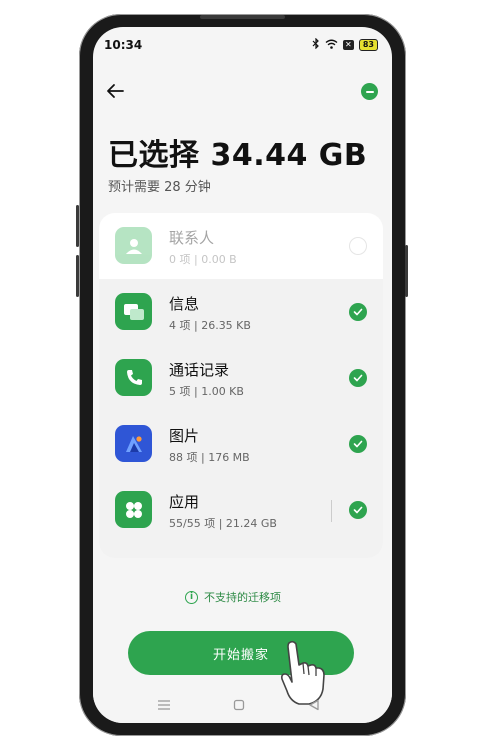 The width and height of the screenshot is (483, 750). Describe the element at coordinates (184, 304) in the screenshot. I see `item-name: 信息` at that location.